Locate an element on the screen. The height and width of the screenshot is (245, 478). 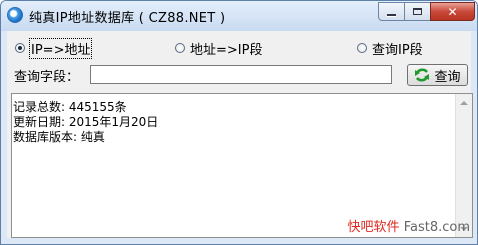
query-input is located at coordinates (241, 74).